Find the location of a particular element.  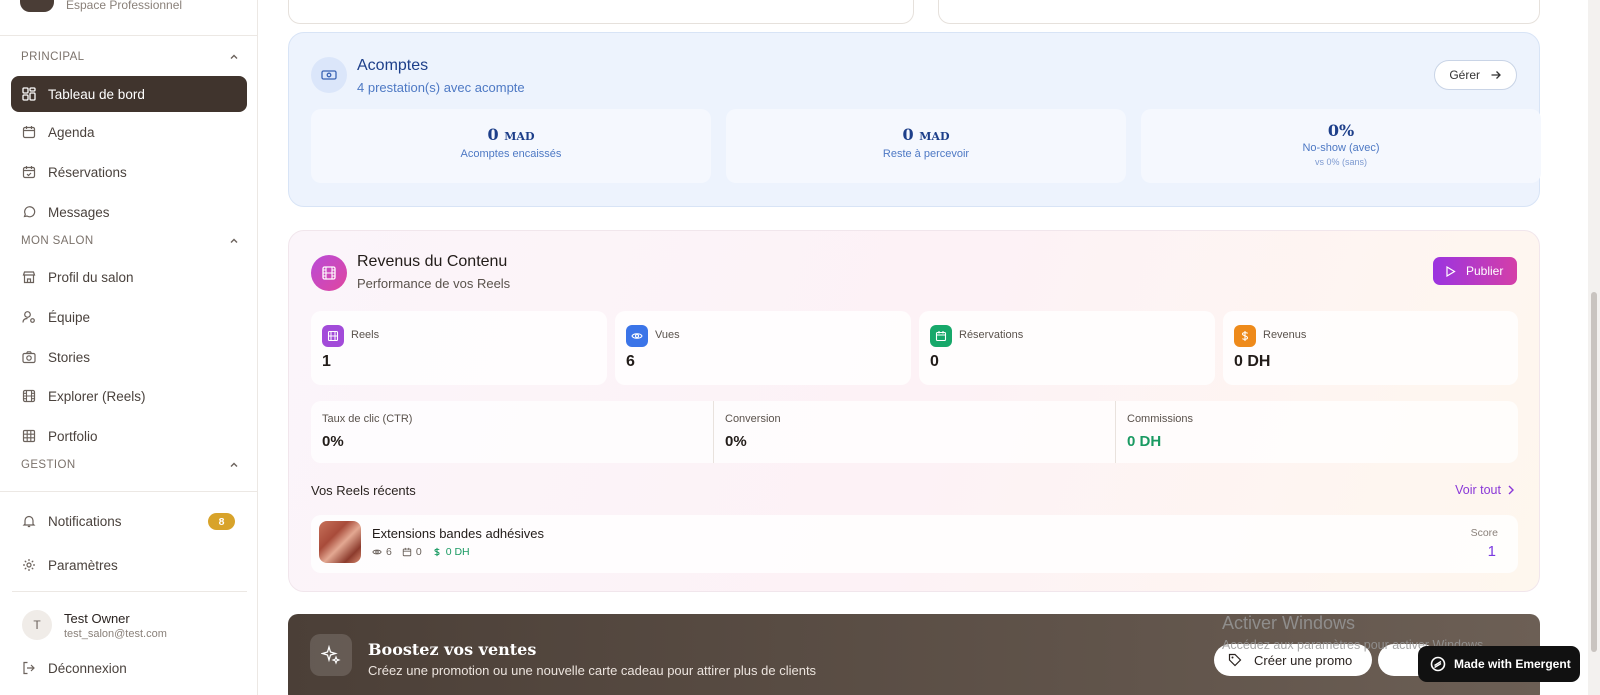

reel-revenue-value: 0 DH is located at coordinates (457, 552).